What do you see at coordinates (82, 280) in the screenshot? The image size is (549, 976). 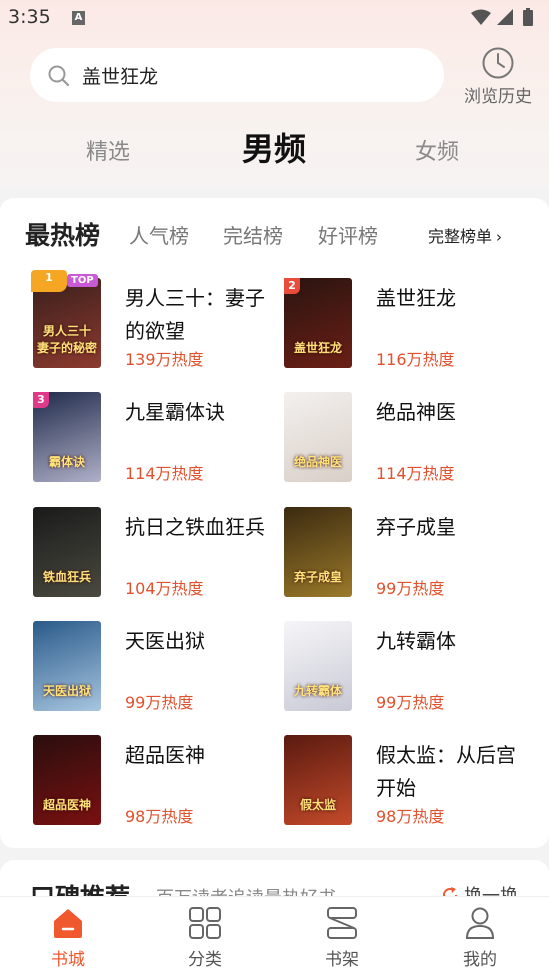 I see `top-badge: TOP` at bounding box center [82, 280].